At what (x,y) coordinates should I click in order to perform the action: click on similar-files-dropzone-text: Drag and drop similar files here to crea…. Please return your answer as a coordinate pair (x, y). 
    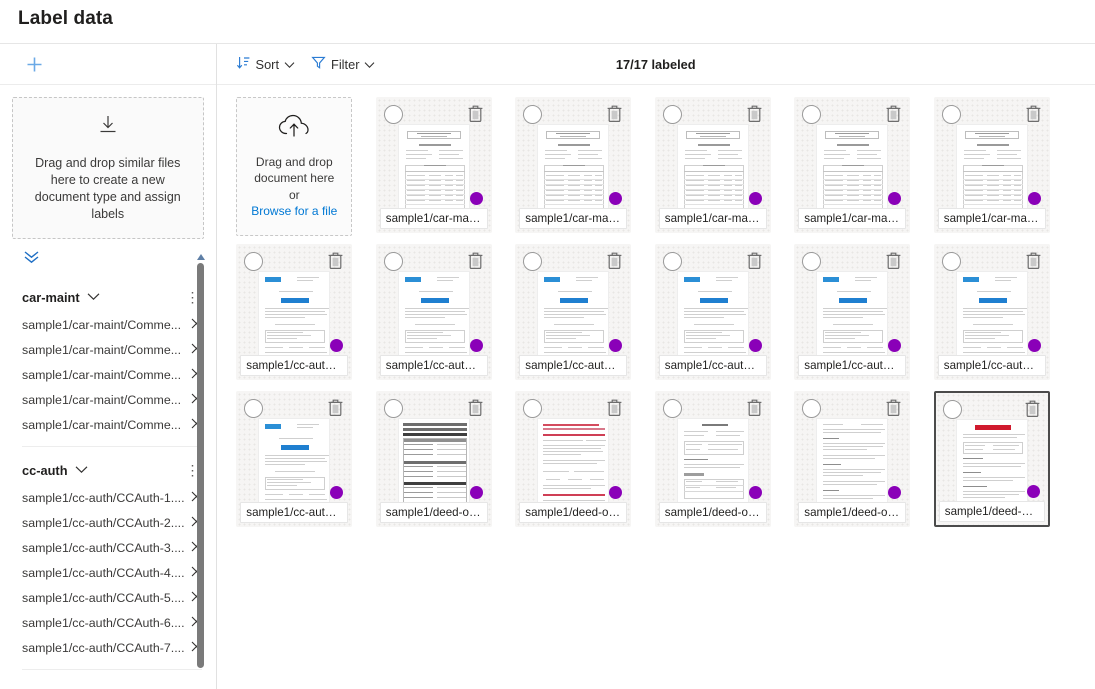
    Looking at the image, I should click on (107, 188).